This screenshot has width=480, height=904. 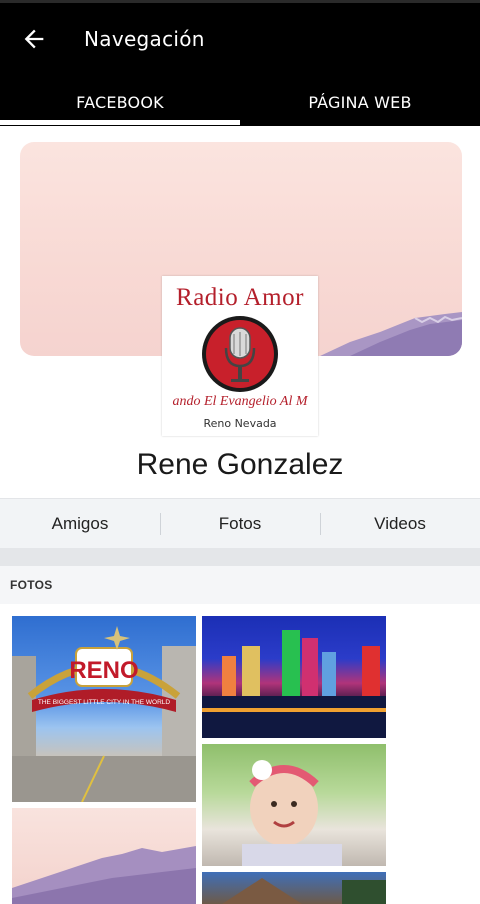 I want to click on photo-house, so click(x=294, y=888).